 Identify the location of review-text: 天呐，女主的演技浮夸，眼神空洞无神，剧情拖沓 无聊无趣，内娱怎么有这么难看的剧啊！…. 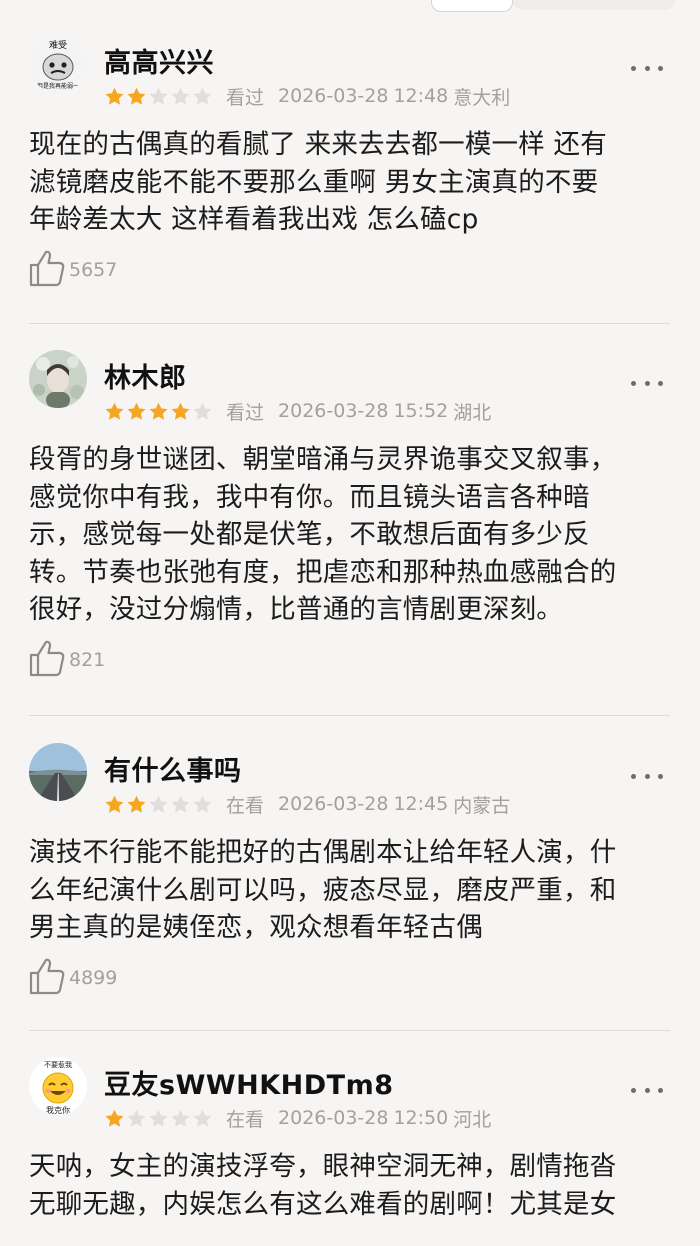
(351, 1185).